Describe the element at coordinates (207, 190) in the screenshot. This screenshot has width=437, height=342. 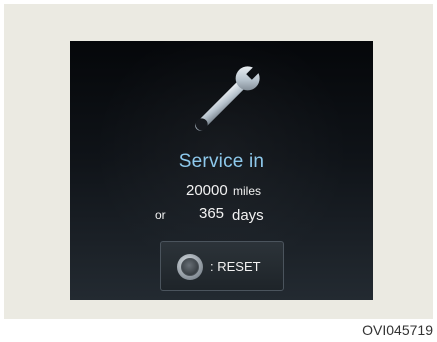
I see `distance-value: 20000` at that location.